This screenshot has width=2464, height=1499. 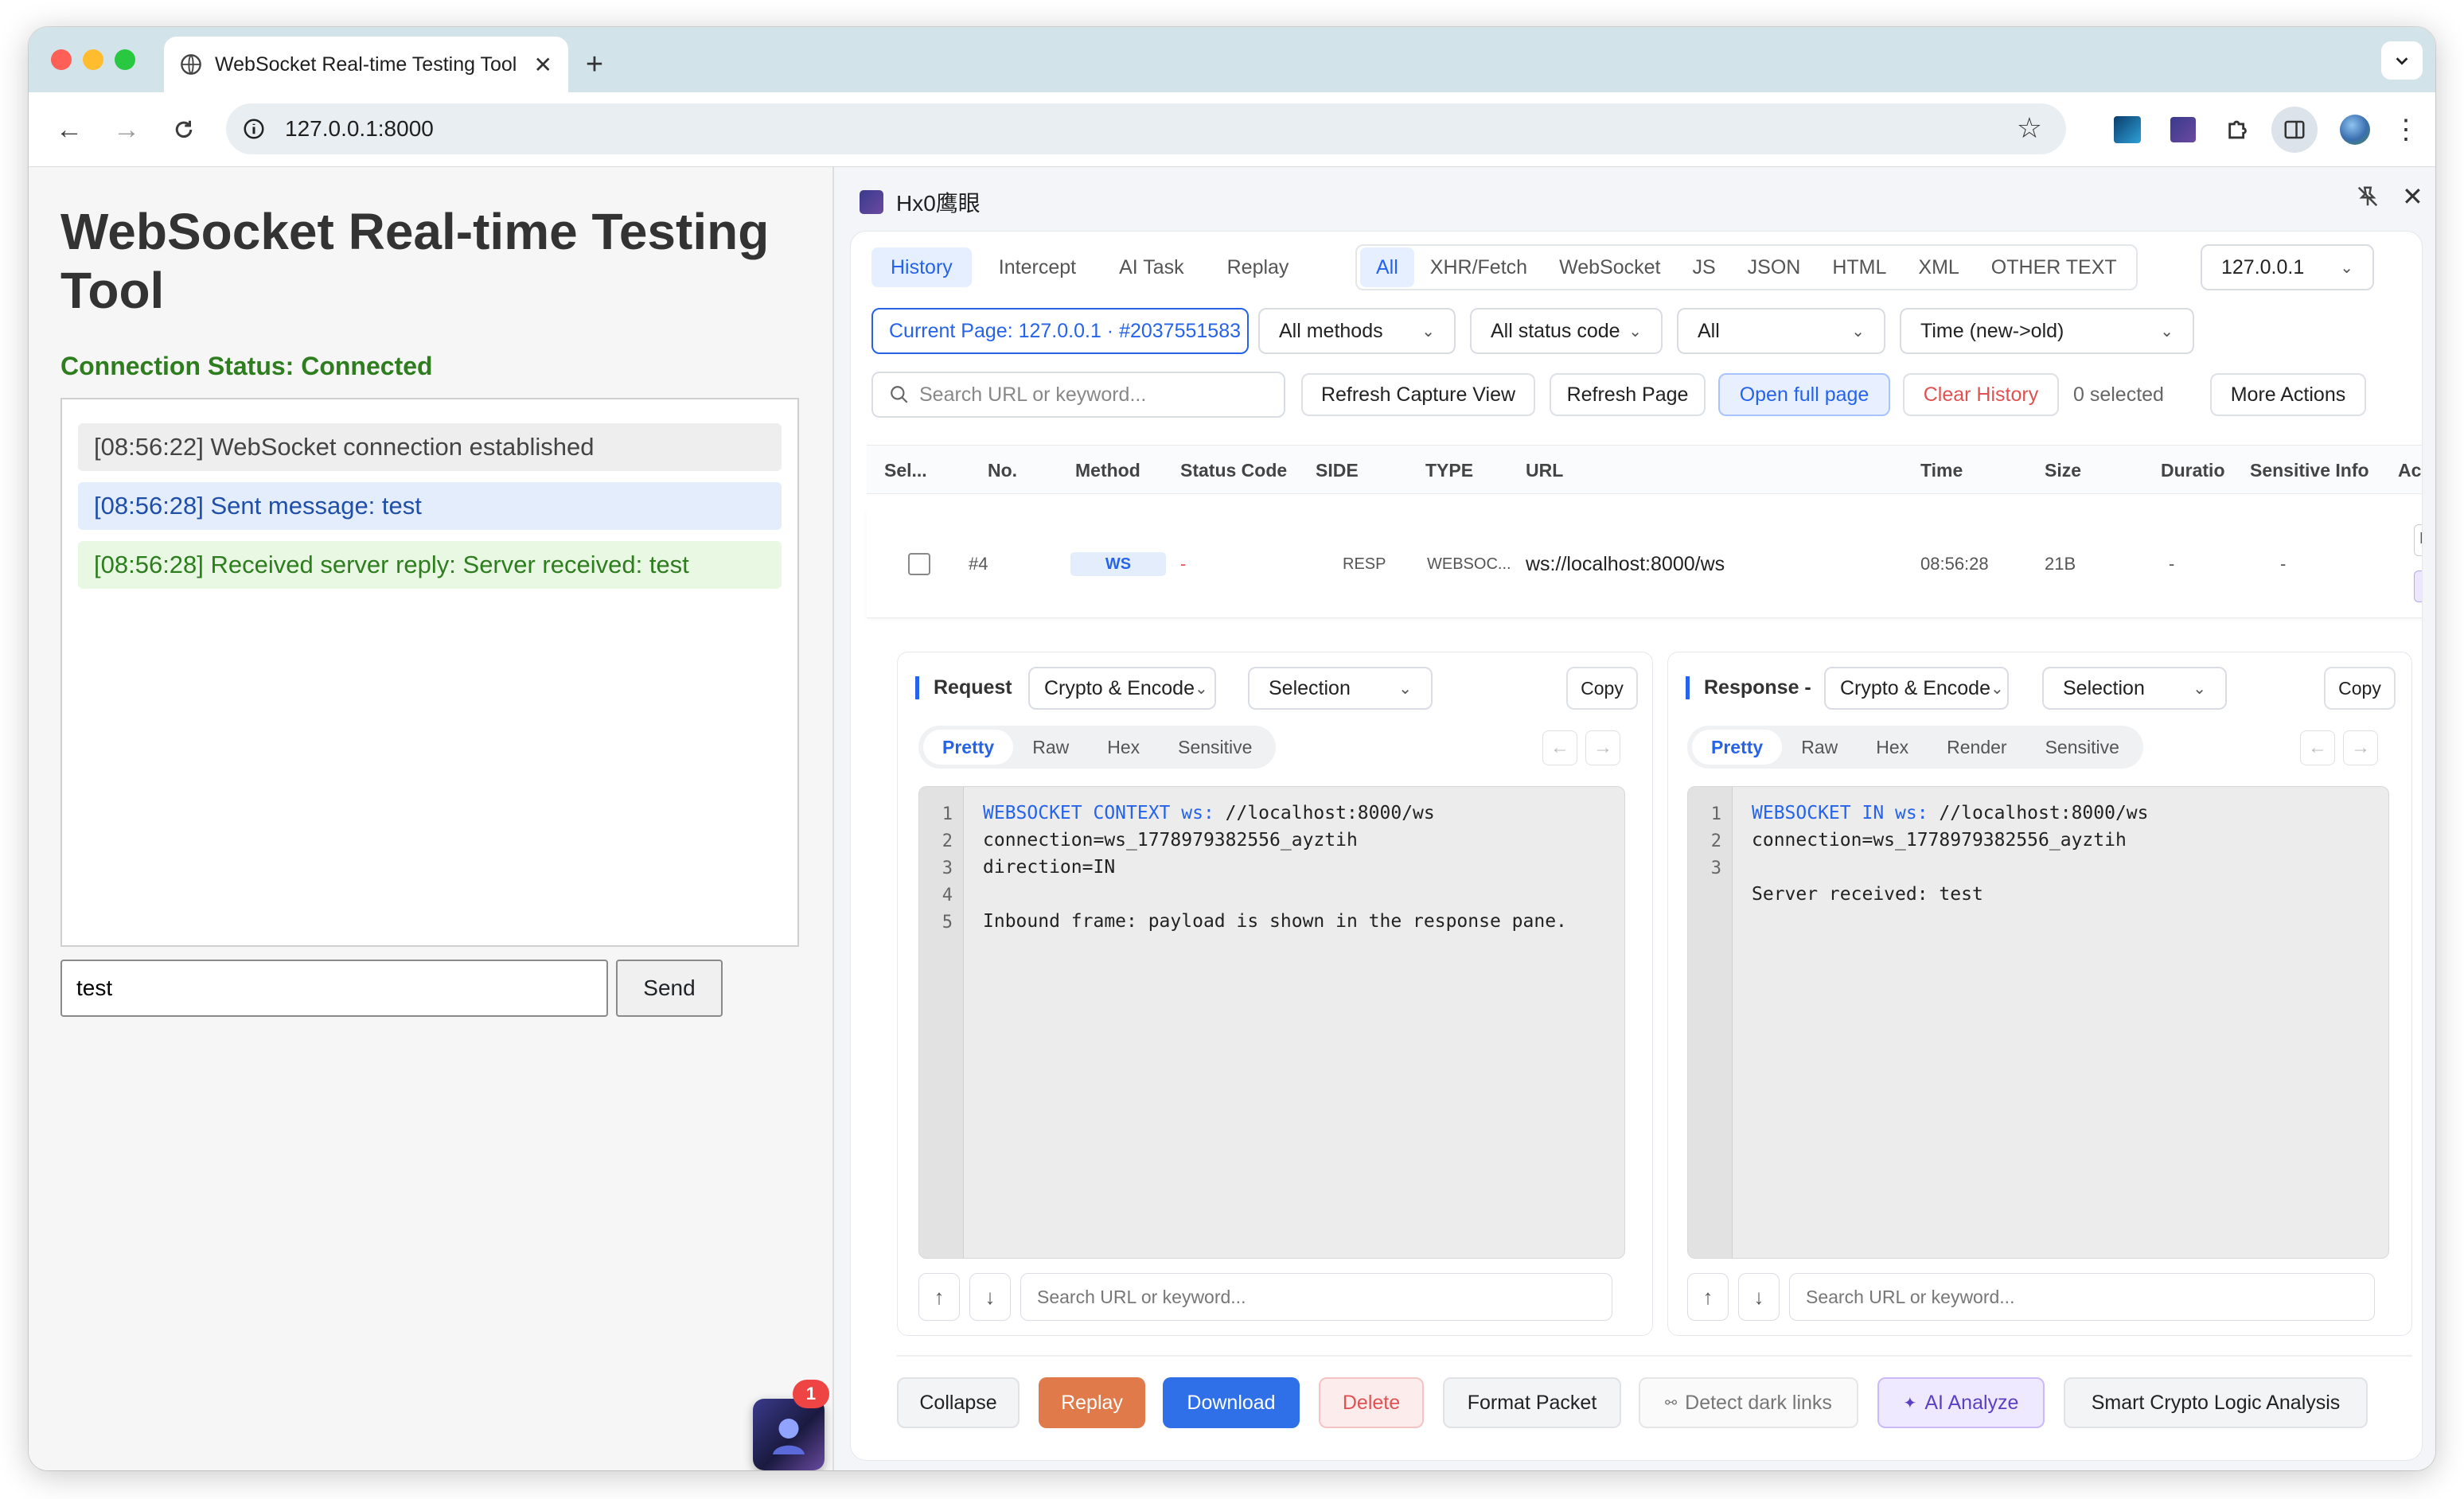 What do you see at coordinates (922, 267) in the screenshot?
I see `tab-history: History` at bounding box center [922, 267].